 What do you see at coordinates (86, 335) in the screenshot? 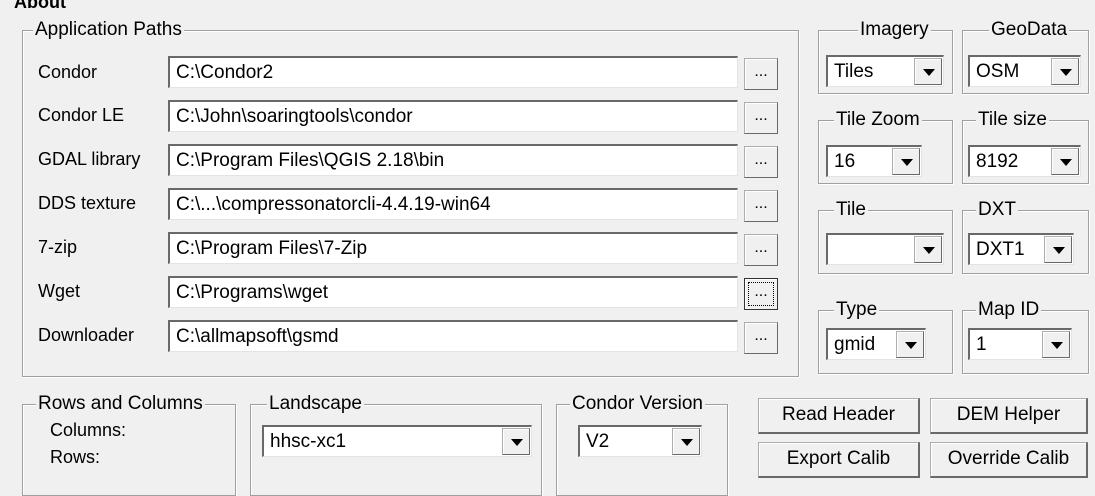
I see `downloader-label: Downloader` at bounding box center [86, 335].